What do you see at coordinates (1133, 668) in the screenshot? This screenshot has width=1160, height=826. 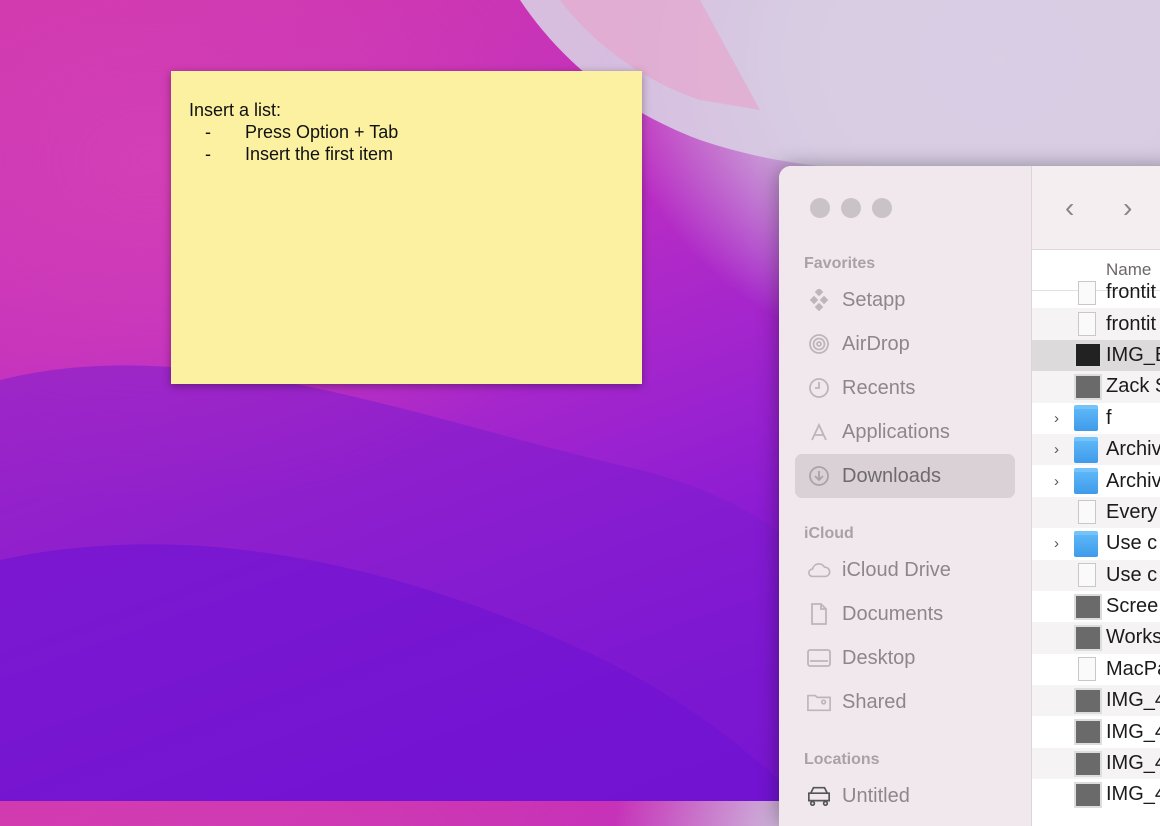 I see `file-name: MacPa` at bounding box center [1133, 668].